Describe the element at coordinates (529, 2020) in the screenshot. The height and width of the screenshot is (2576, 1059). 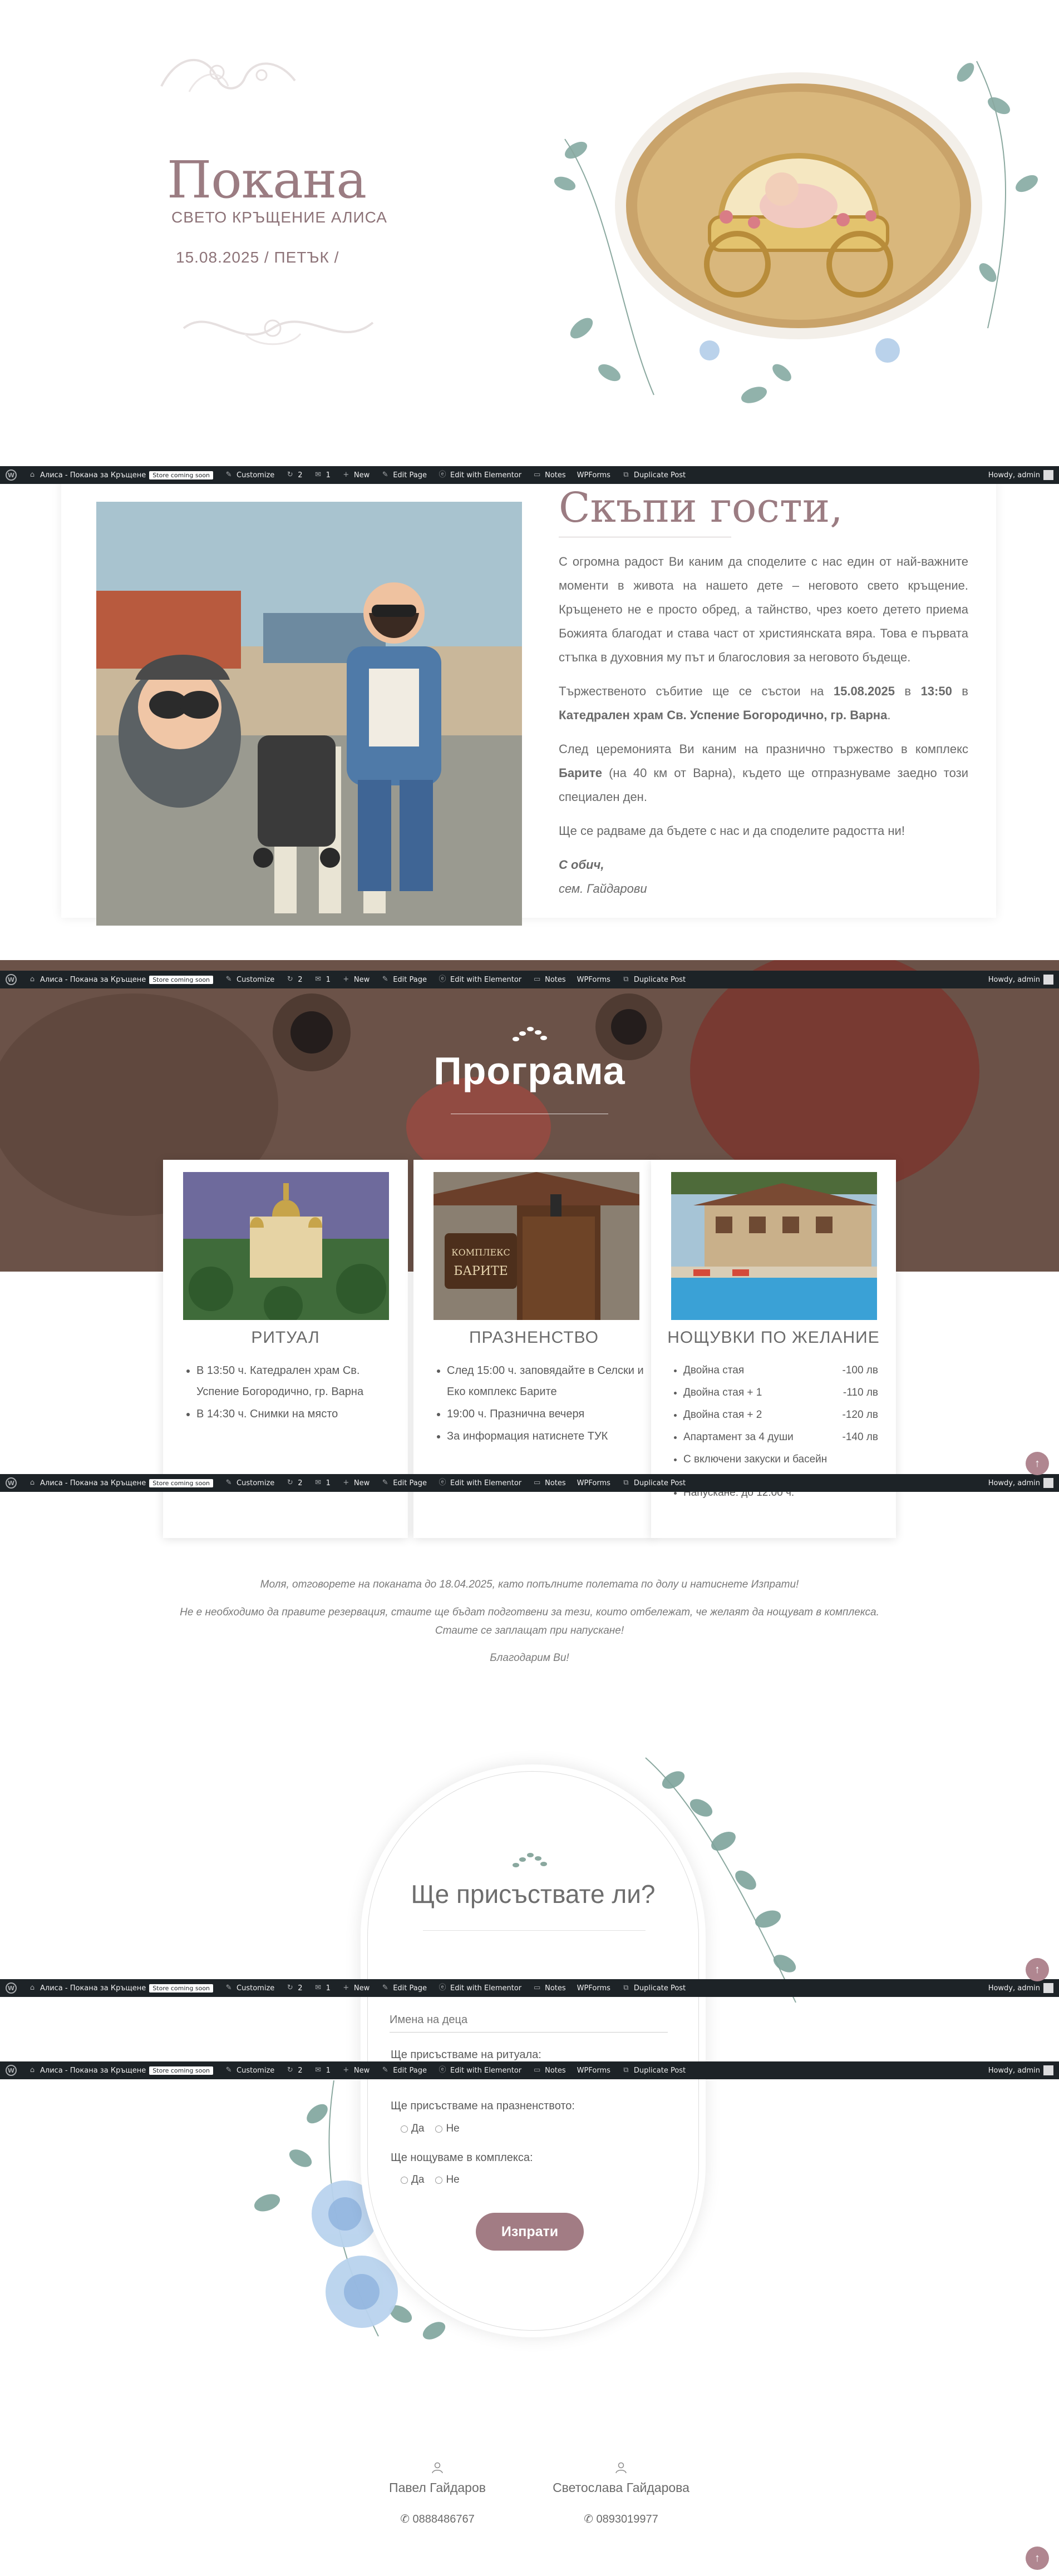
I see `children-names-input` at that location.